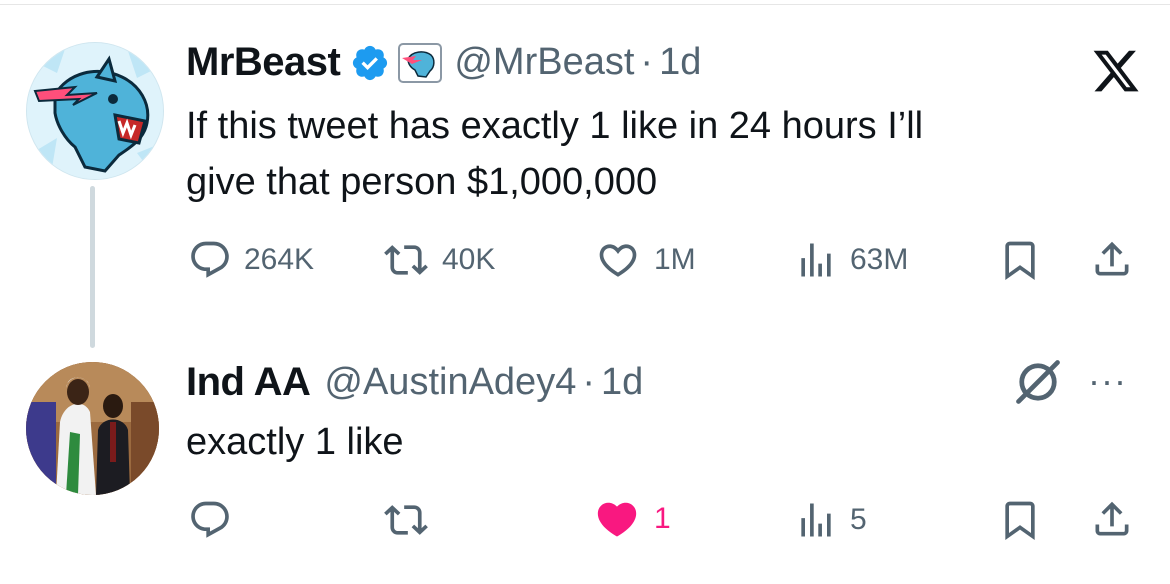  I want to click on heart-icon, so click(618, 260).